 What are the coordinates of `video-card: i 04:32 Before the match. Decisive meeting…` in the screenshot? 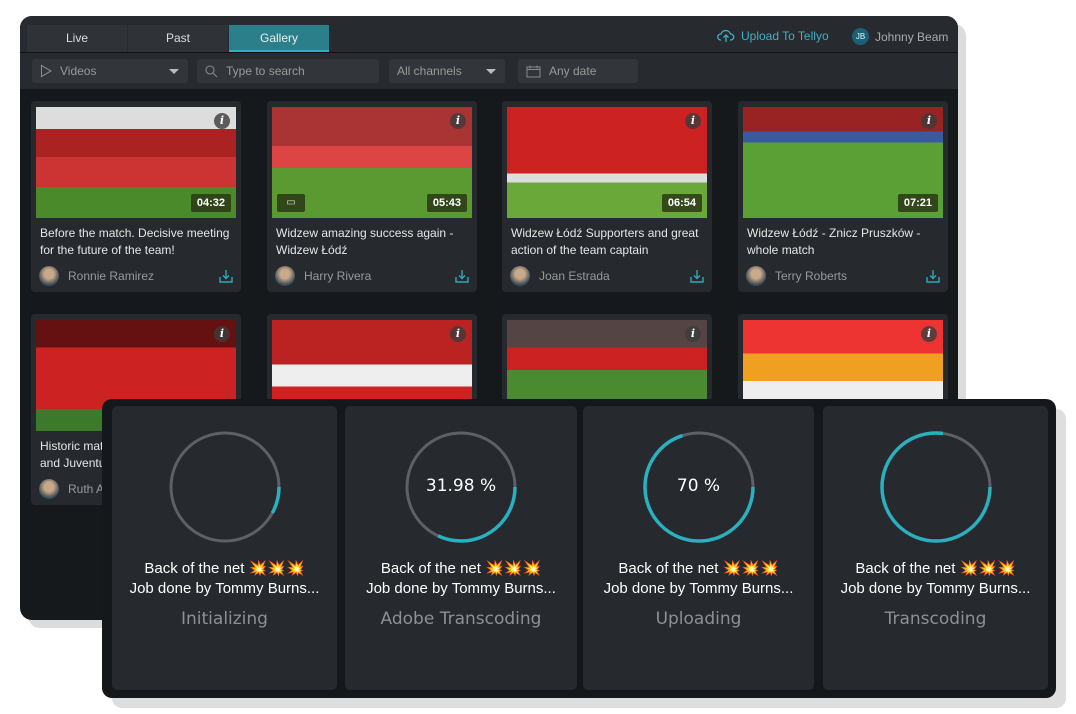 It's located at (136, 196).